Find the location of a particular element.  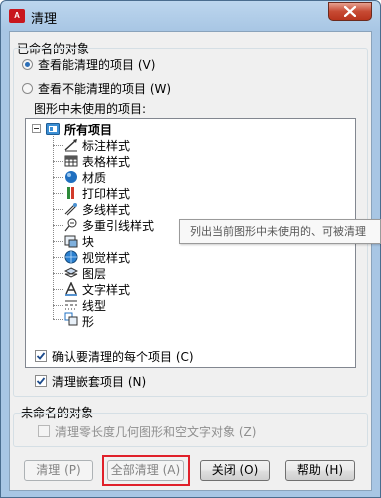

tree-item-multileader-styles: 多重引线样式 is located at coordinates (118, 225).